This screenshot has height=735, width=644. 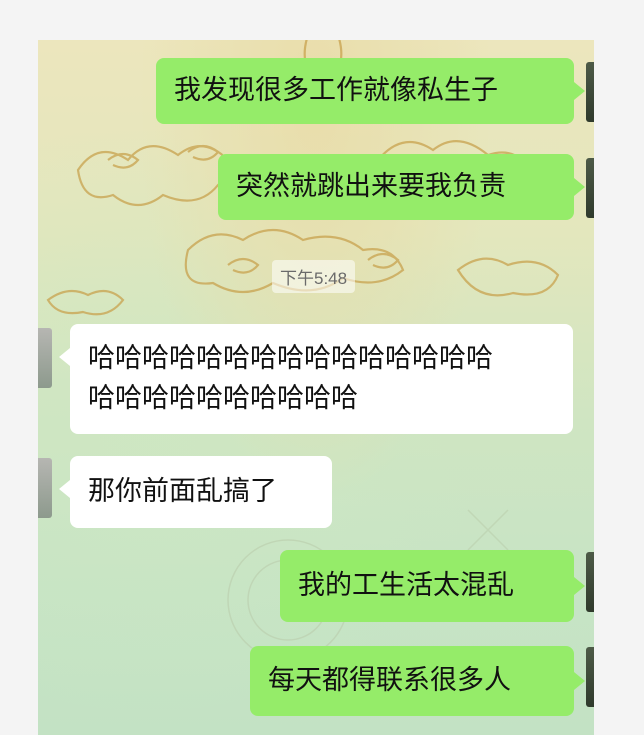 I want to click on message-bubble: 突然就跳出来要我负责, so click(x=396, y=187).